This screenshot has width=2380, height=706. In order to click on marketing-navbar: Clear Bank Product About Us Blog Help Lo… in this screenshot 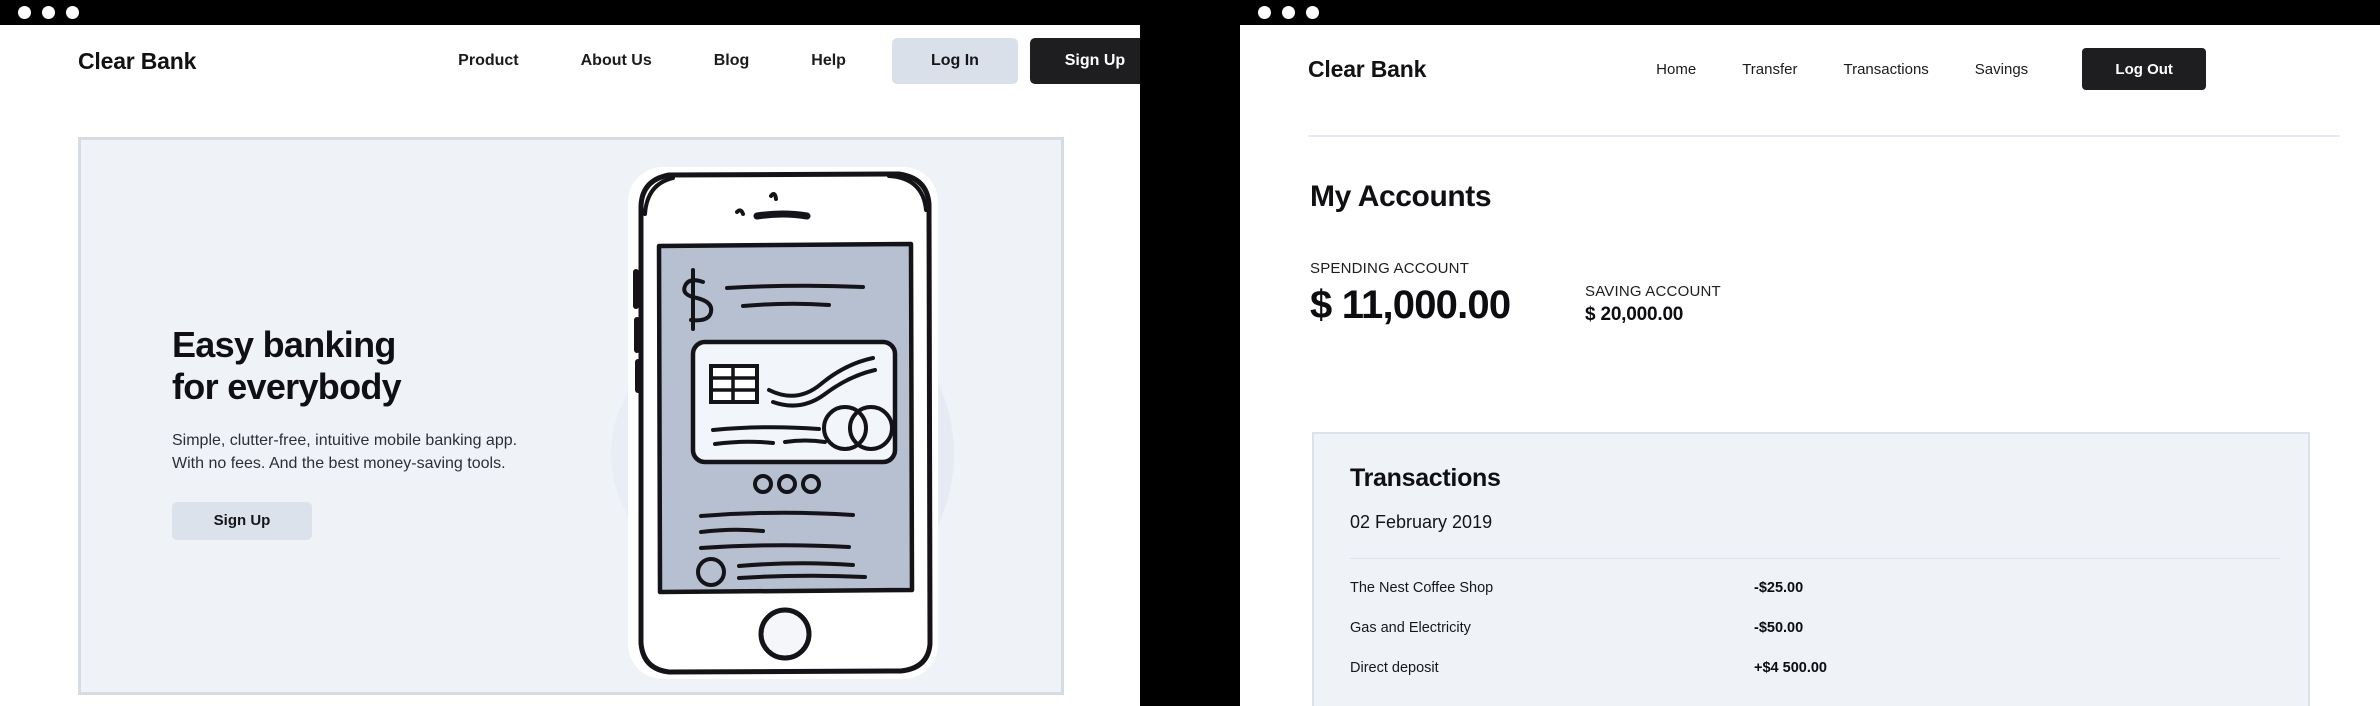, I will do `click(570, 61)`.